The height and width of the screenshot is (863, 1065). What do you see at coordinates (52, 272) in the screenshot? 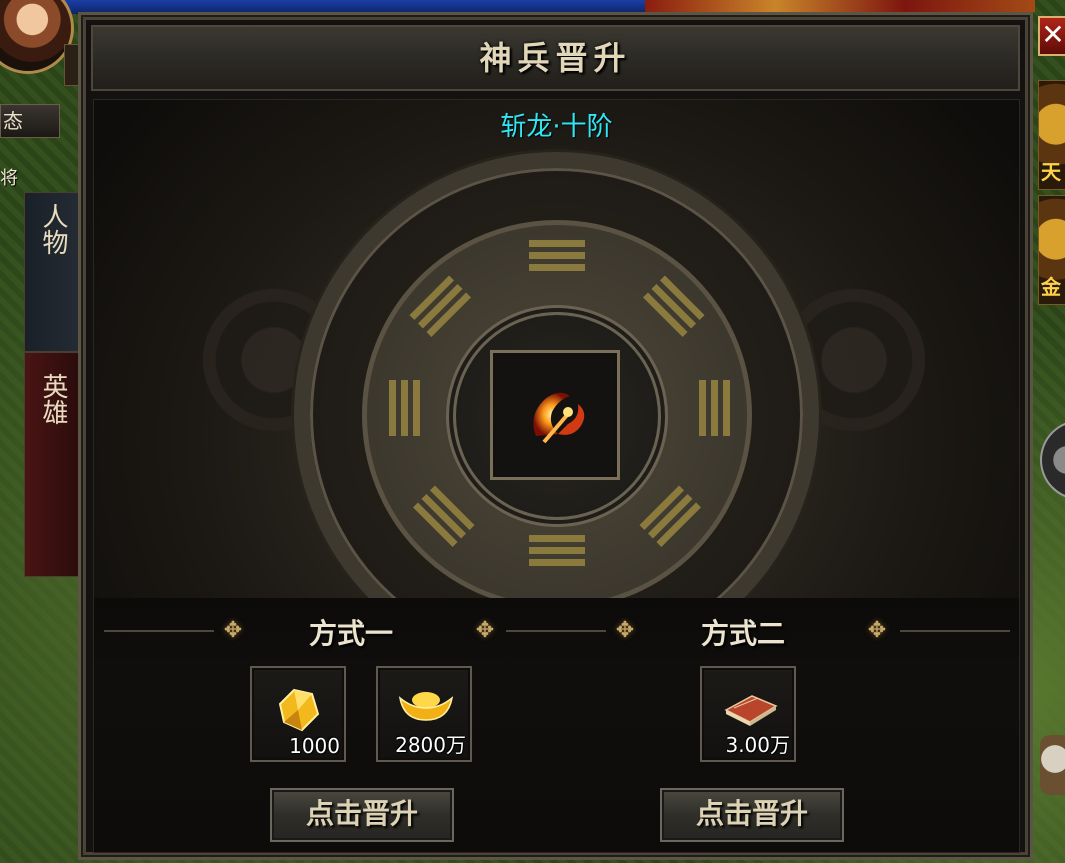
I see `tab-person: 人物` at bounding box center [52, 272].